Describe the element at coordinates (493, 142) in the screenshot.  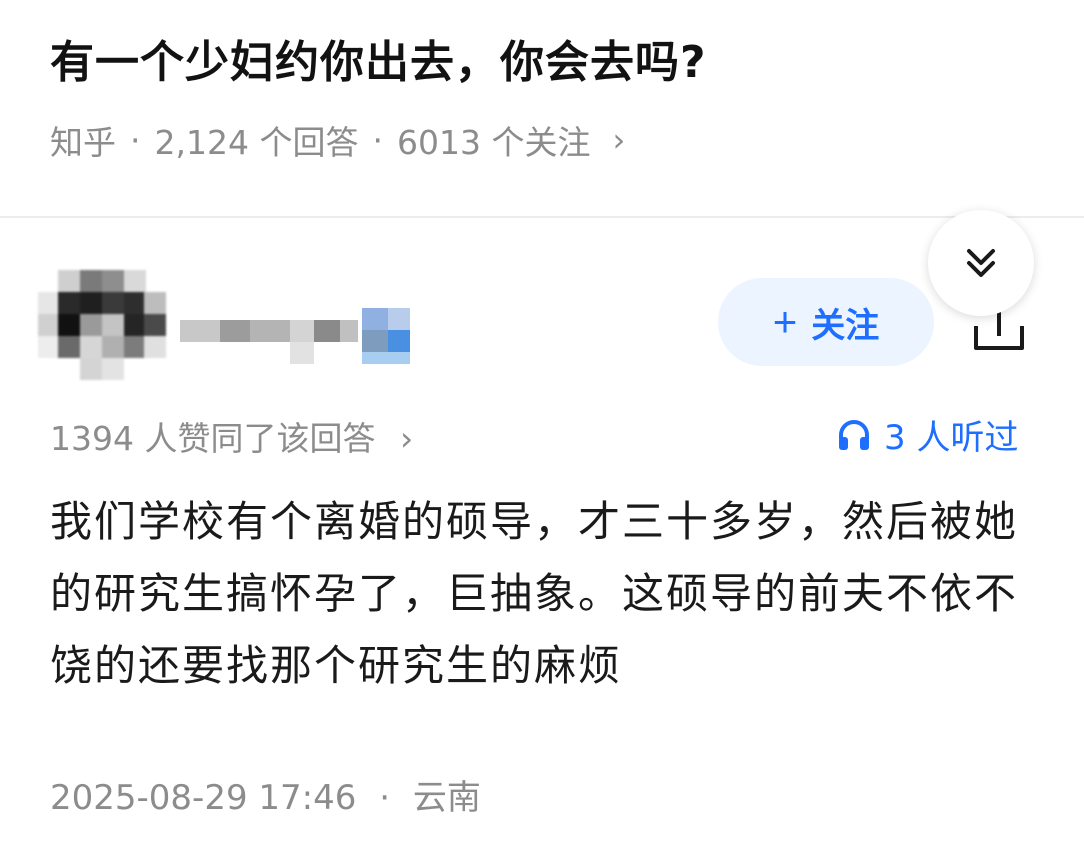
I see `follower-count: 6013 个关注` at that location.